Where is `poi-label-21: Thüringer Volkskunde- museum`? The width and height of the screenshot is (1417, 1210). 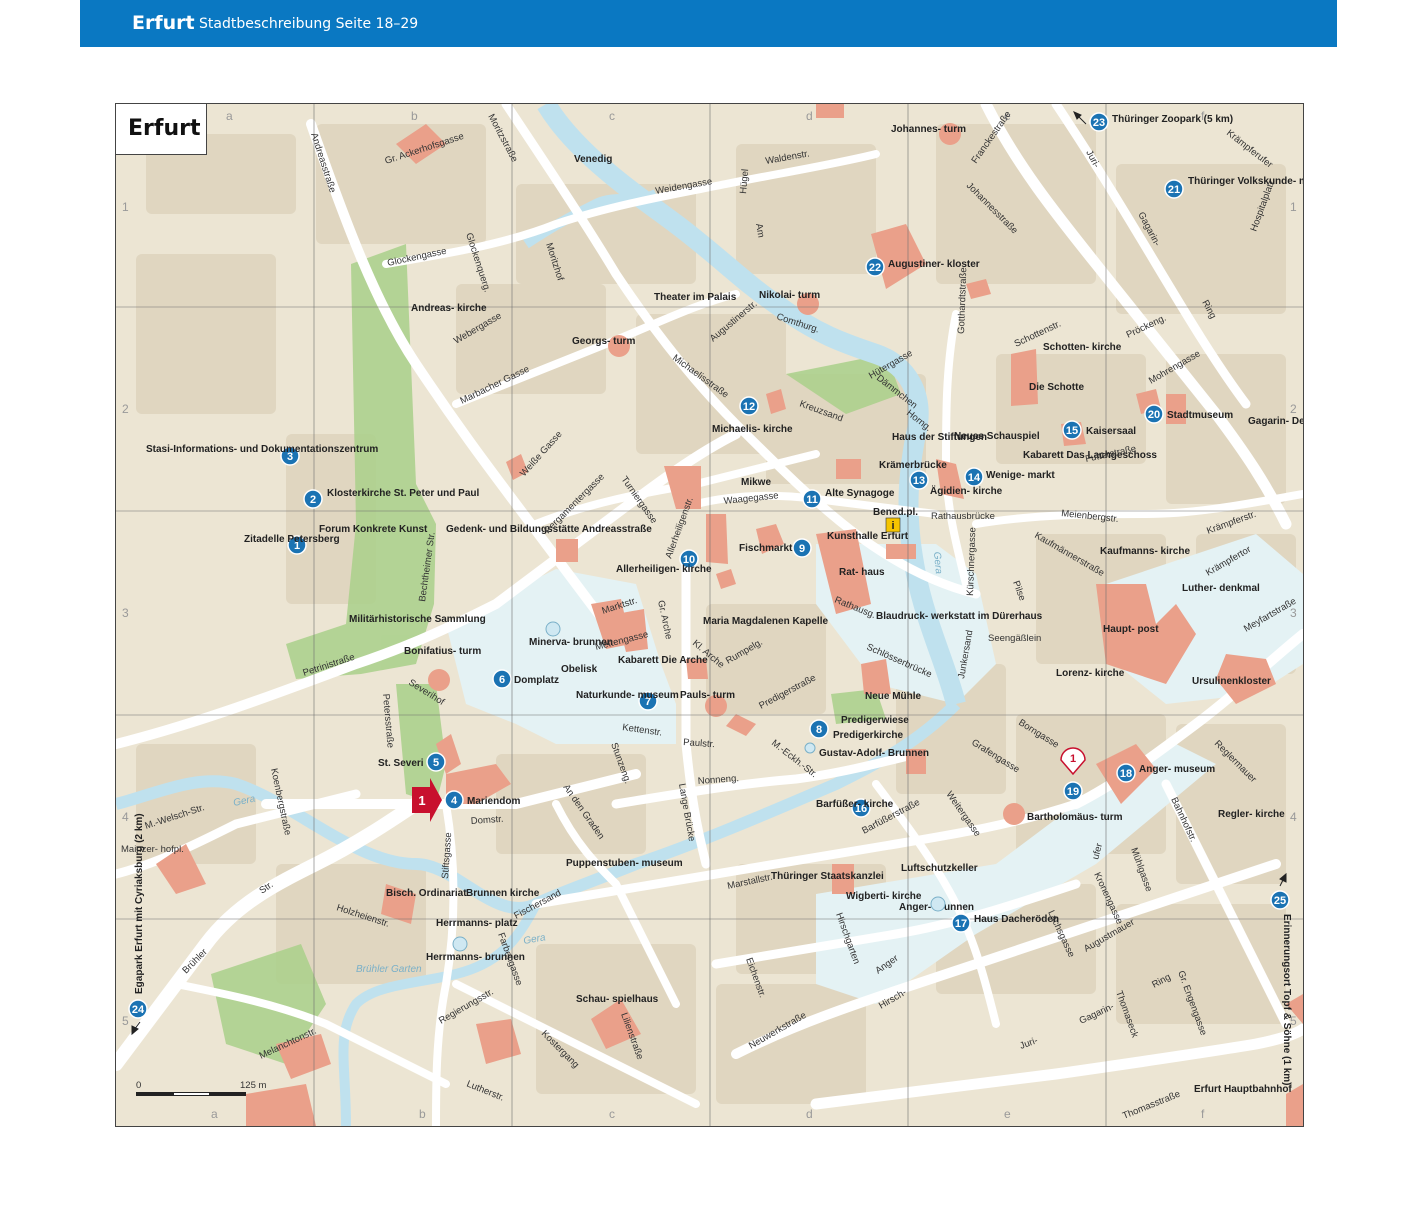 poi-label-21: Thüringer Volkskunde- museum is located at coordinates (1245, 181).